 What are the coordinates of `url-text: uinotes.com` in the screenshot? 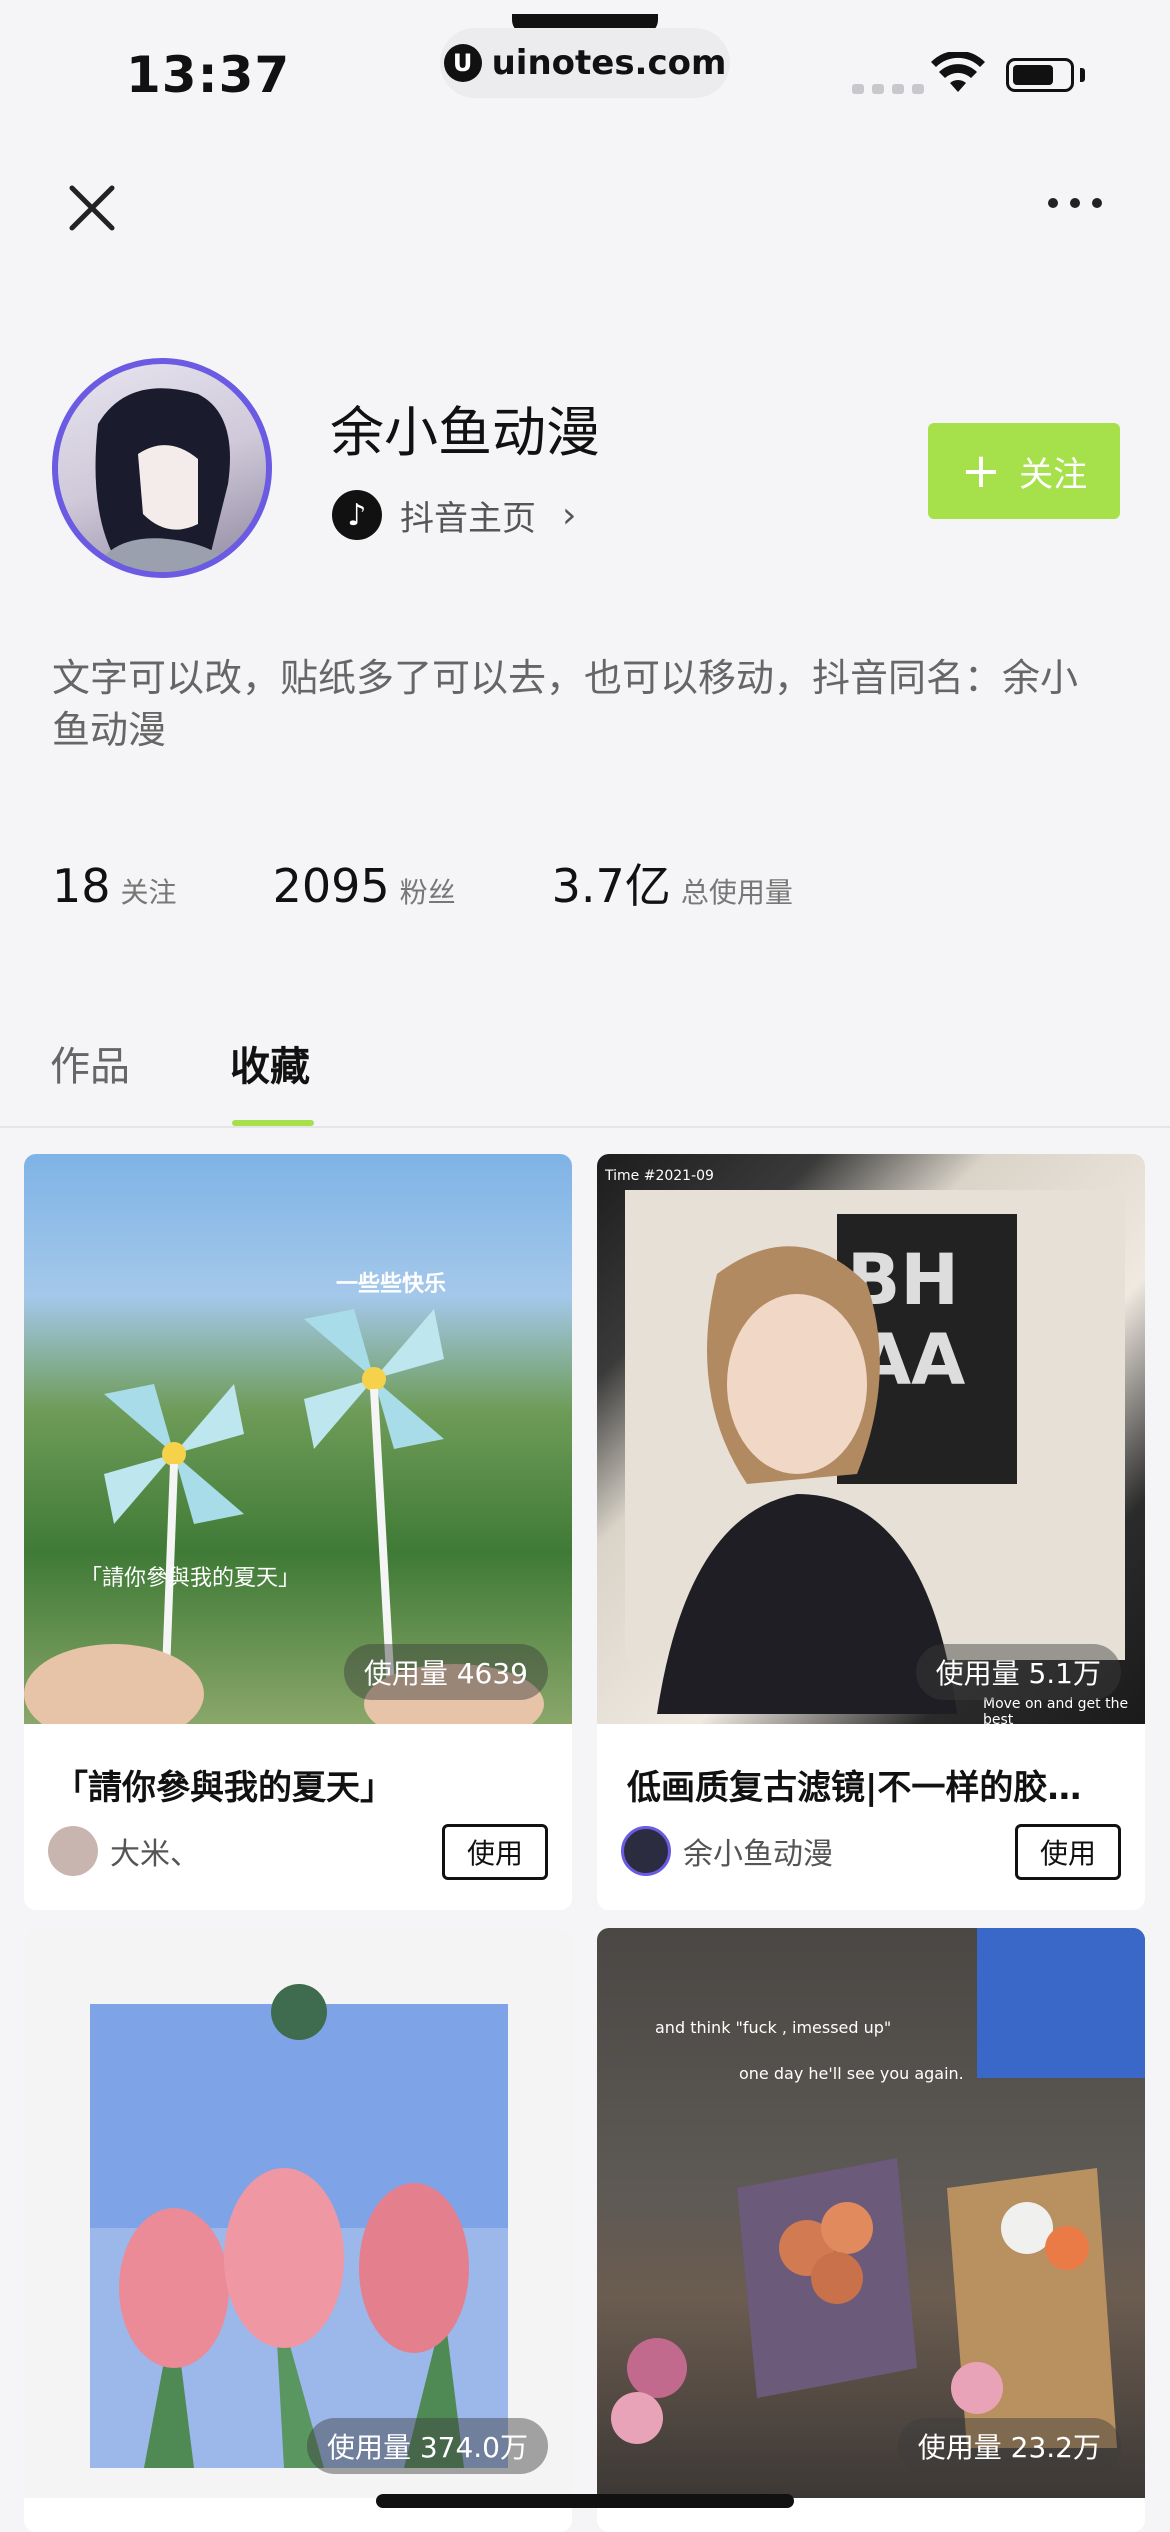 It's located at (609, 63).